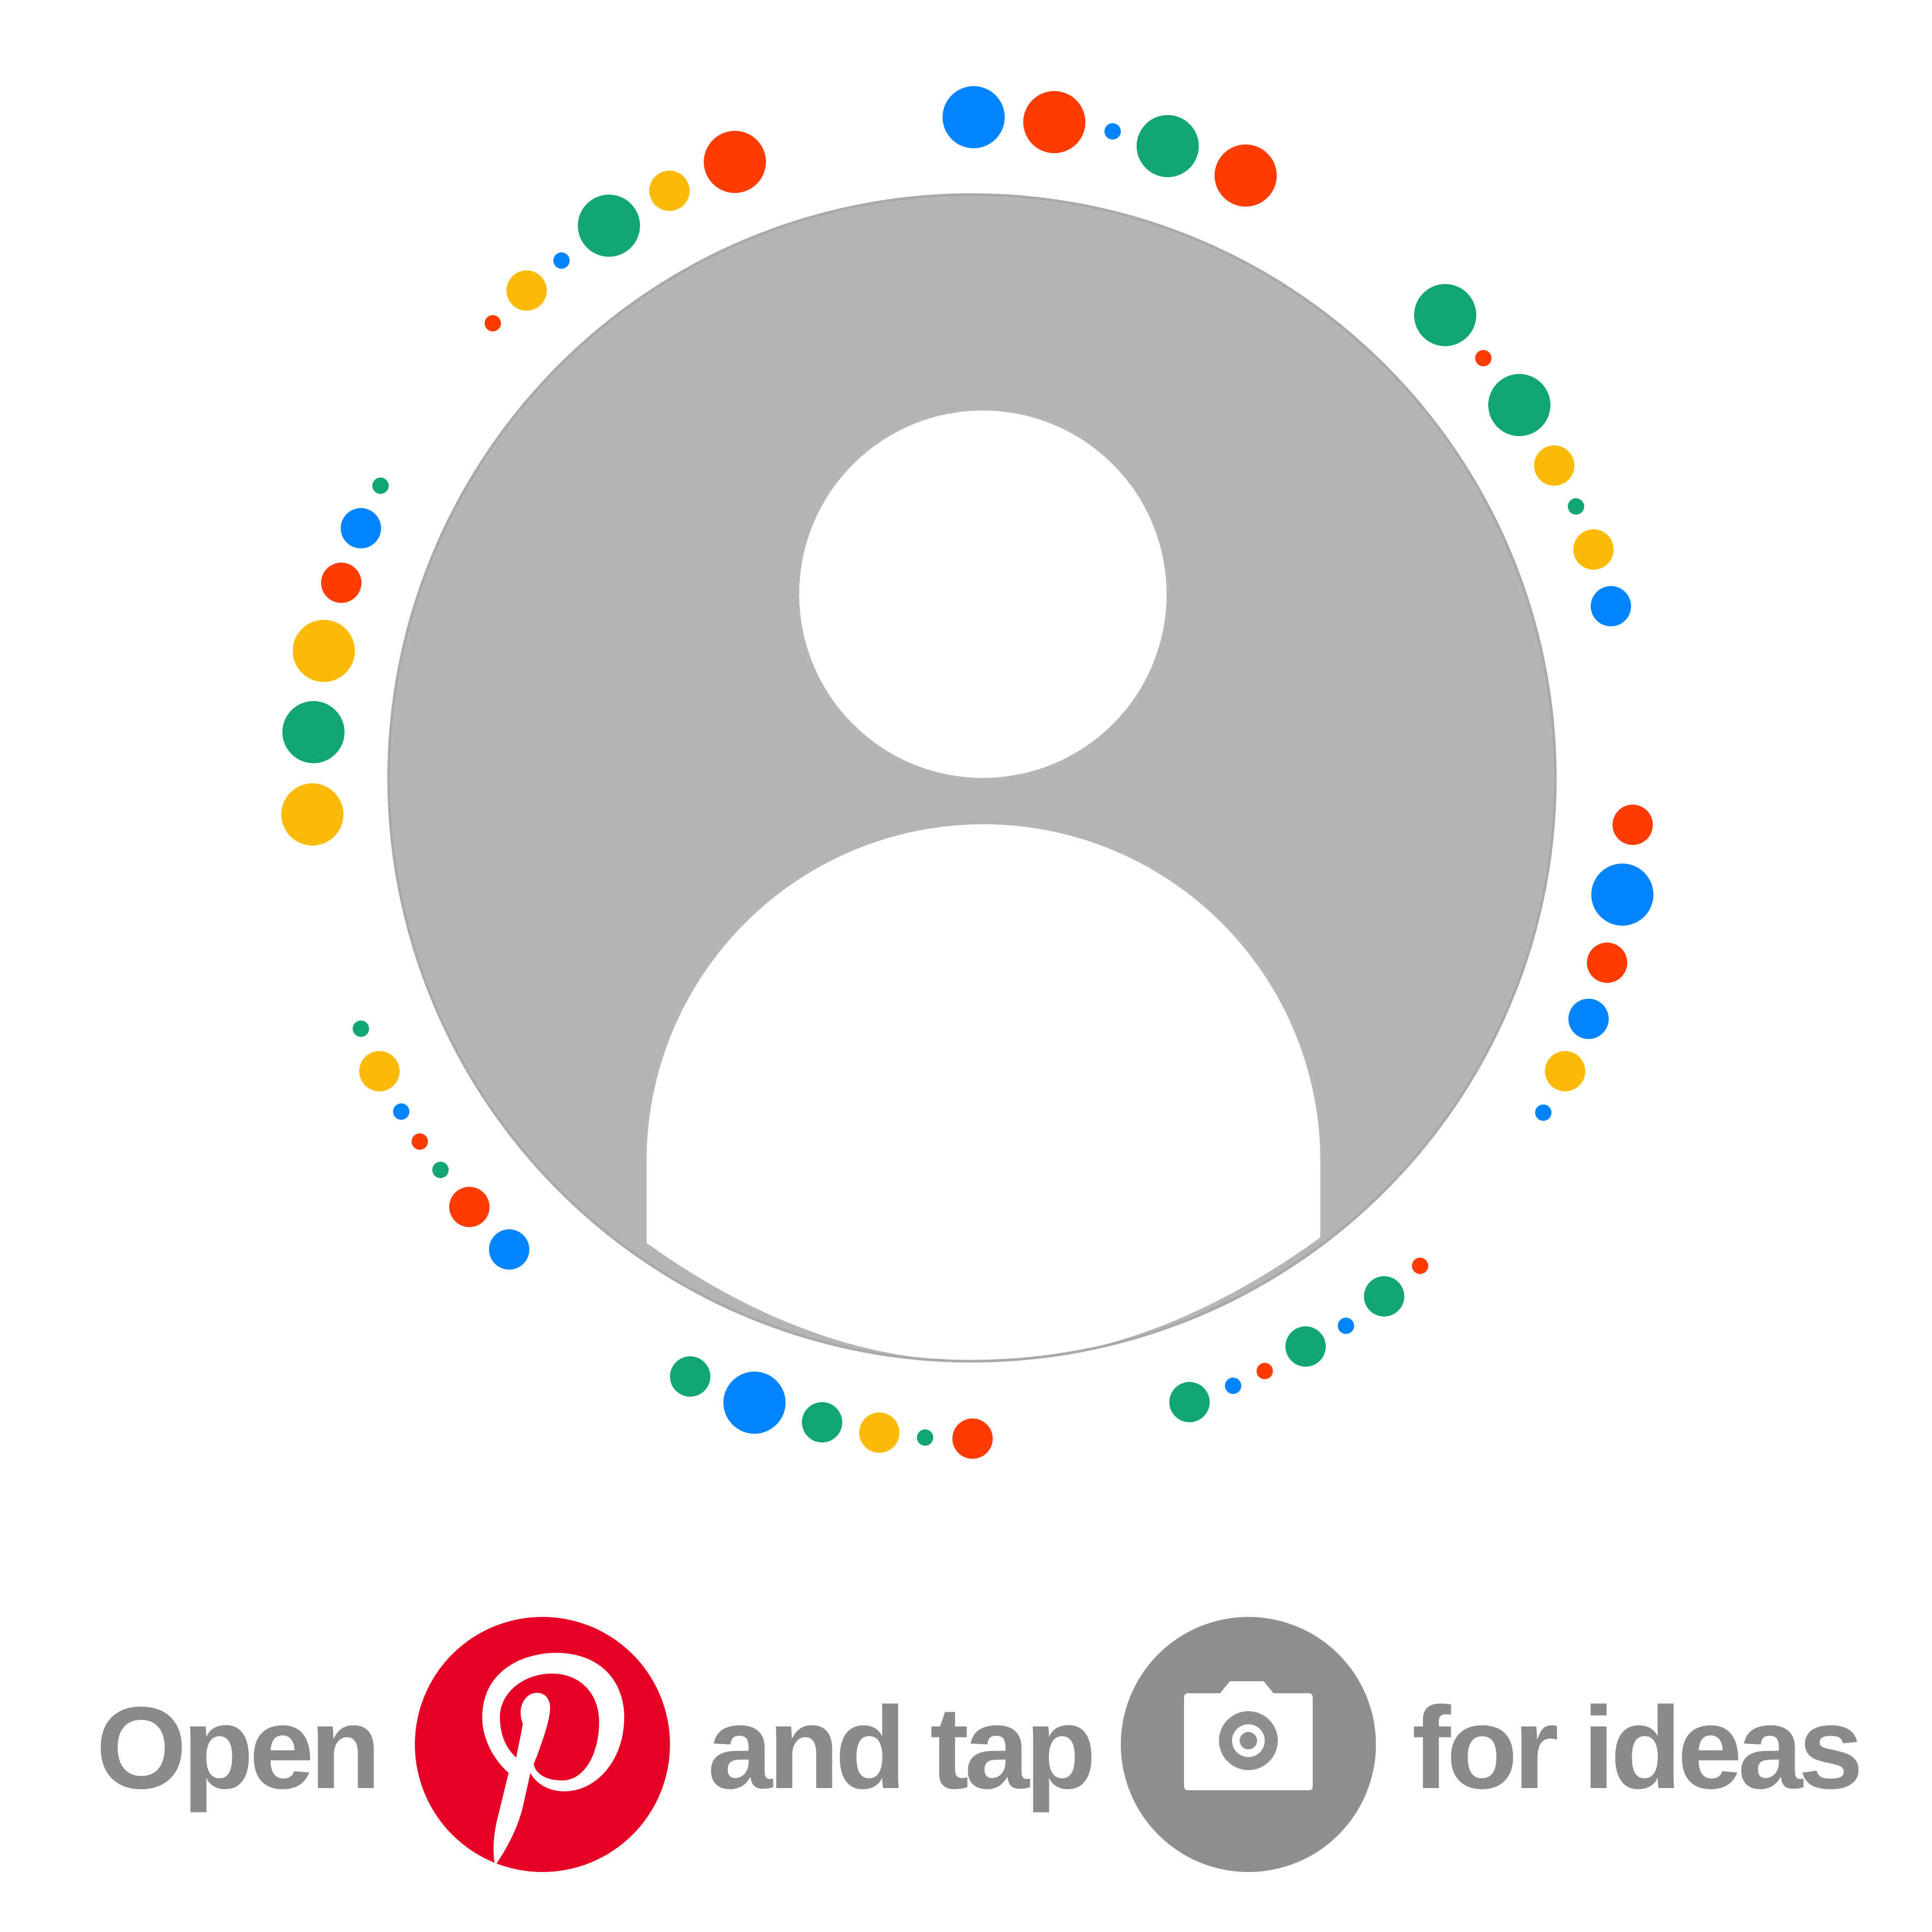  What do you see at coordinates (1248, 1745) in the screenshot?
I see `camera-icon` at bounding box center [1248, 1745].